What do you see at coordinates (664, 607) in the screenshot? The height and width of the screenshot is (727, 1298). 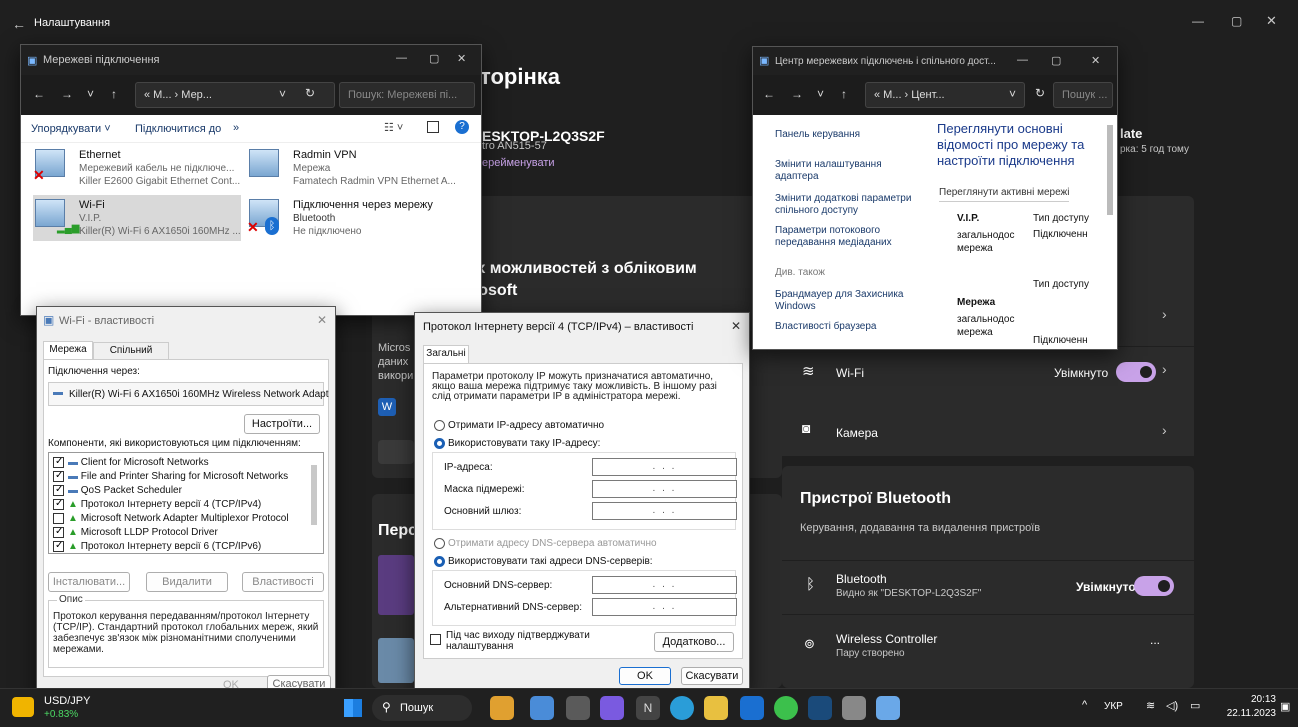 I see `dns2-field: . . .` at bounding box center [664, 607].